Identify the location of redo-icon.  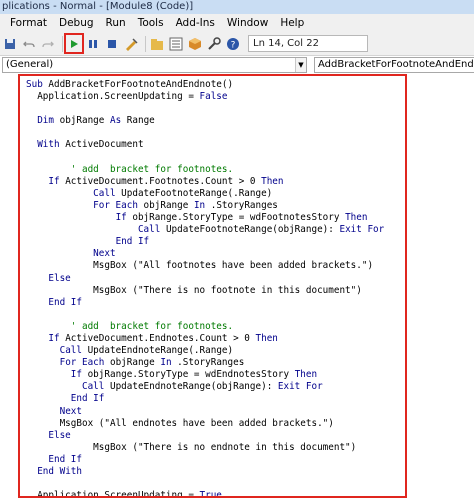
(48, 44).